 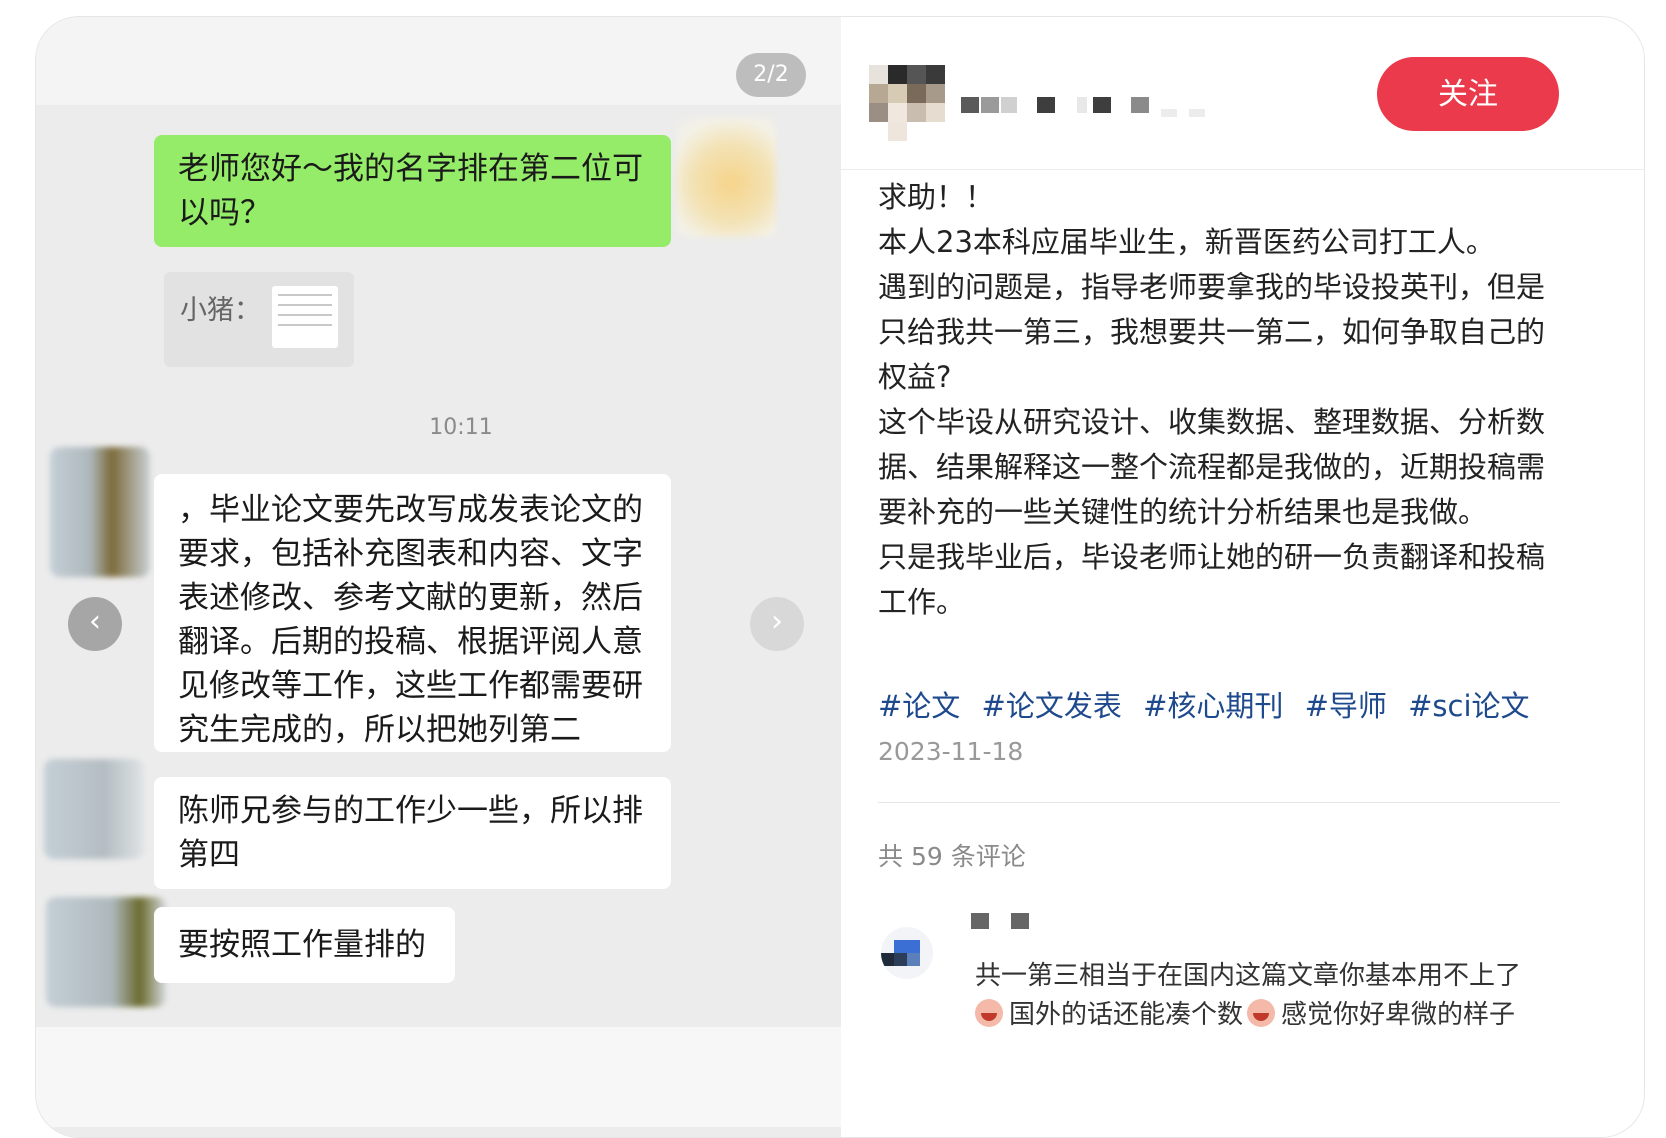 I want to click on tag-link: #sci论文, so click(x=1468, y=706).